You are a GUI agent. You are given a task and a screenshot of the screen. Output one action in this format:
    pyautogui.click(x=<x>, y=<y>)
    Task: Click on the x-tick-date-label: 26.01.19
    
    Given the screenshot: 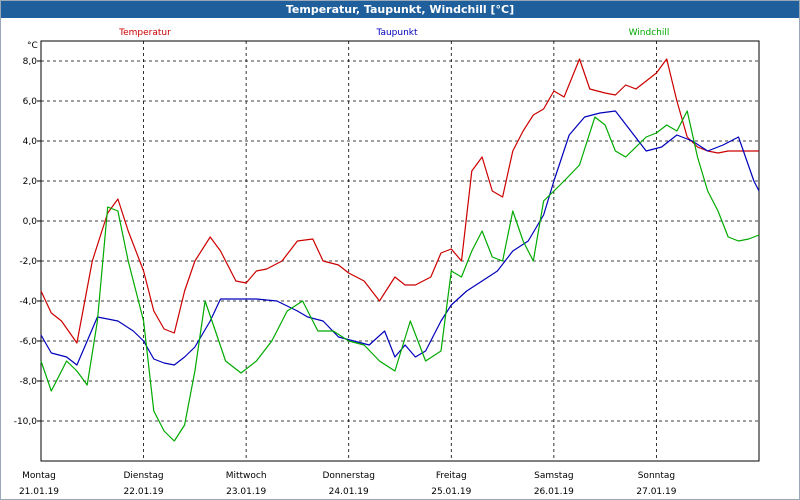 What is the action you would take?
    pyautogui.click(x=554, y=492)
    